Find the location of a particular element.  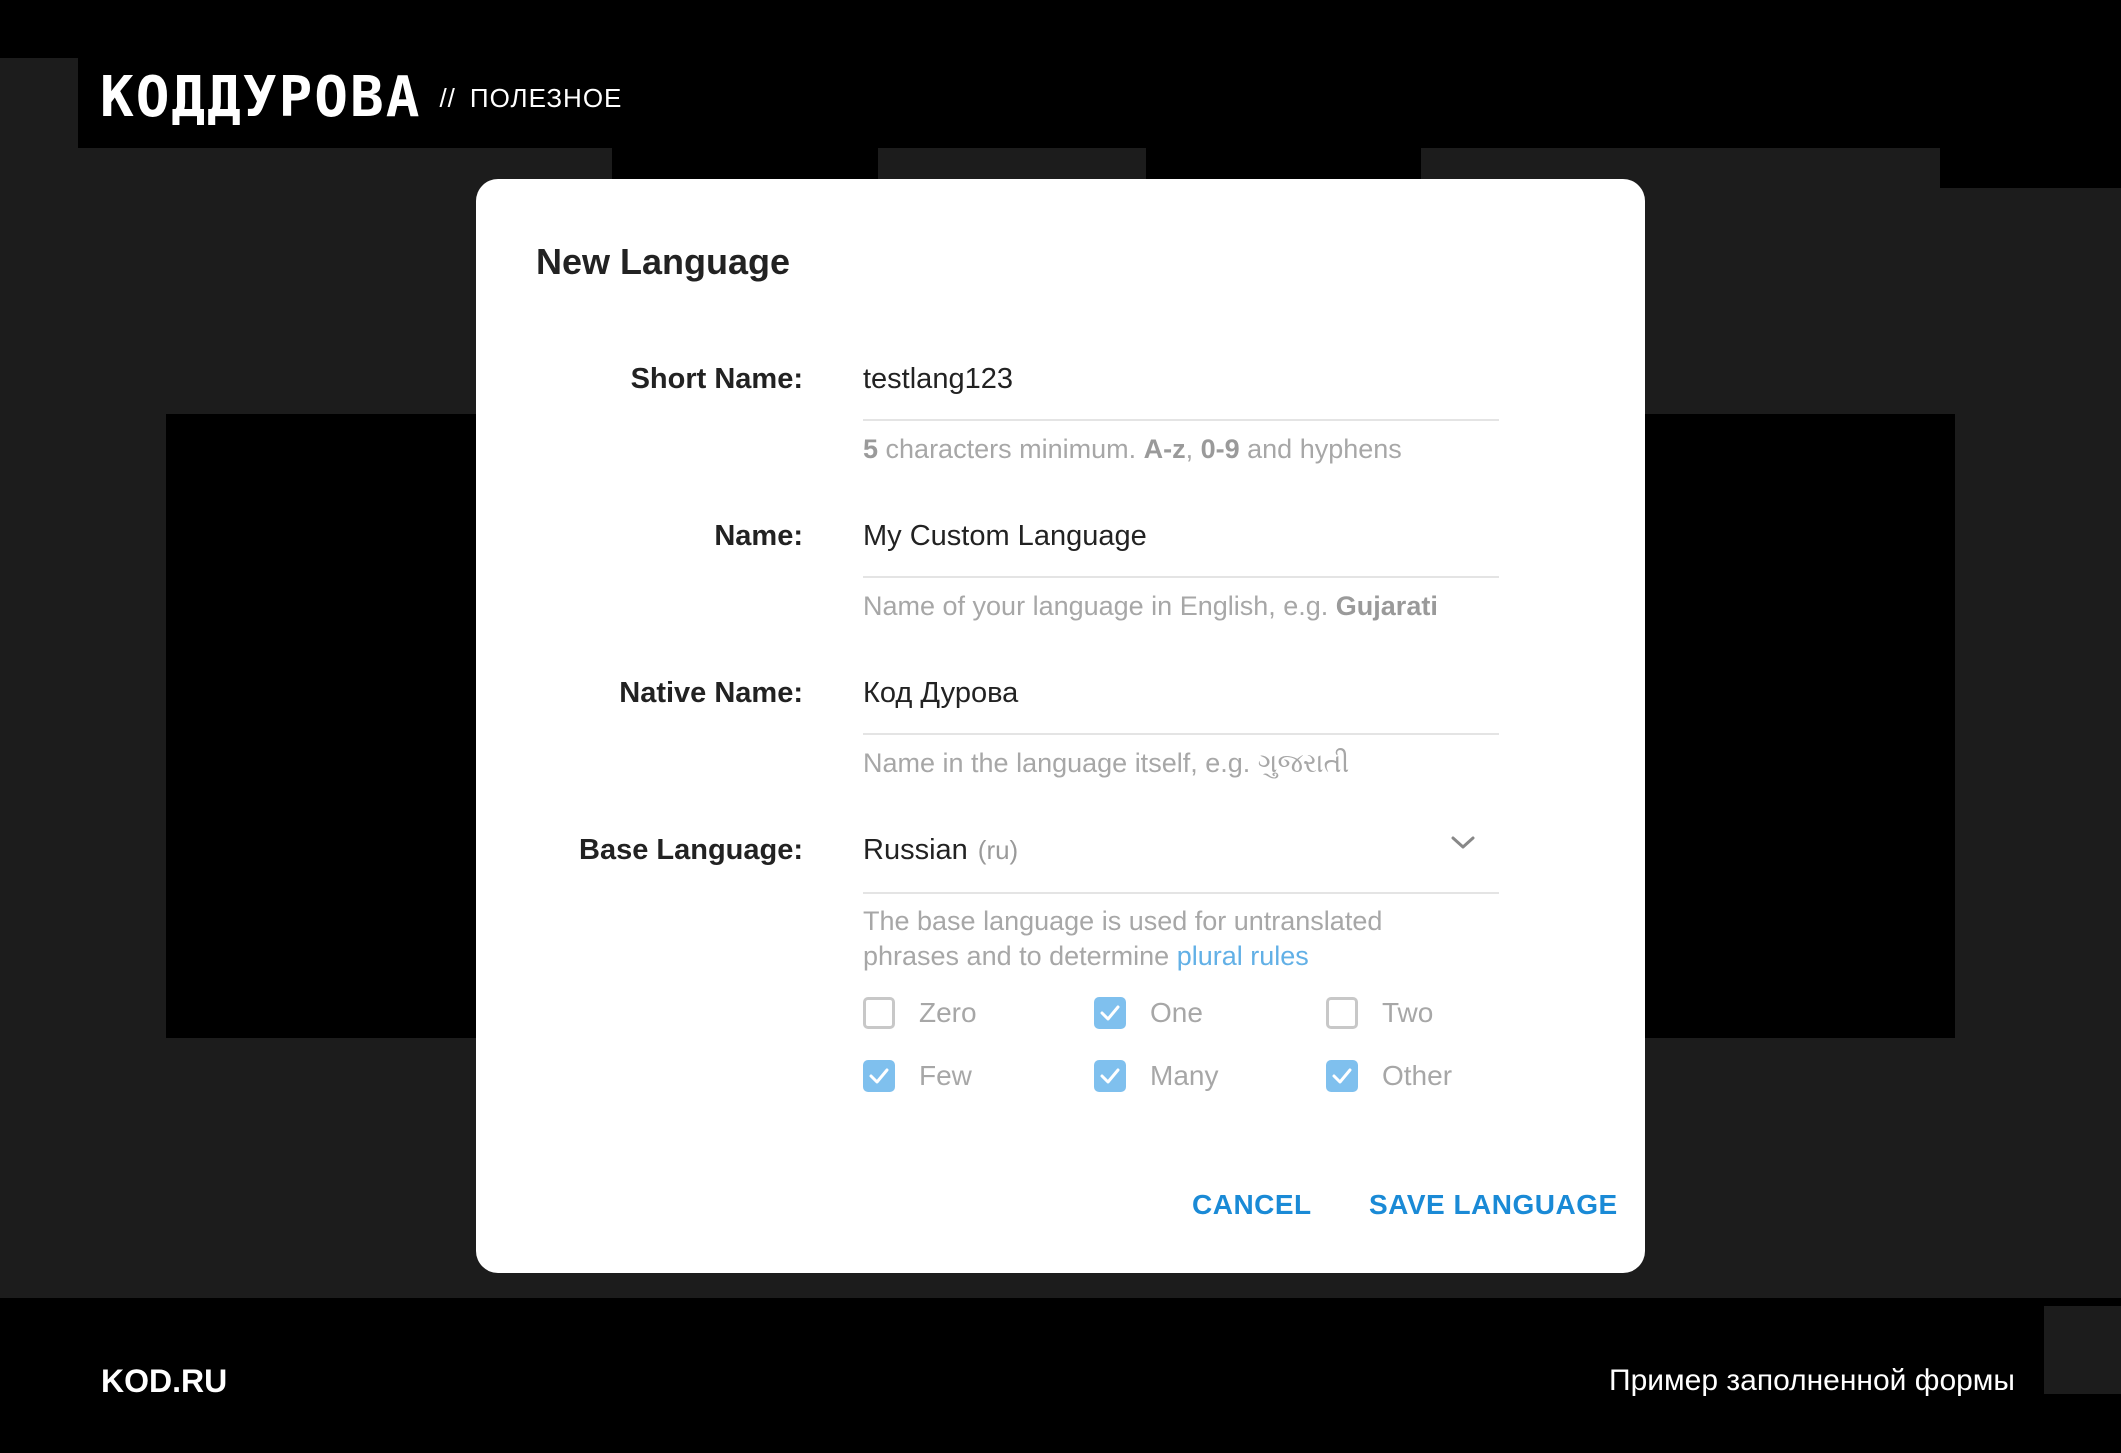

checkbox-two: Two is located at coordinates (1379, 1013).